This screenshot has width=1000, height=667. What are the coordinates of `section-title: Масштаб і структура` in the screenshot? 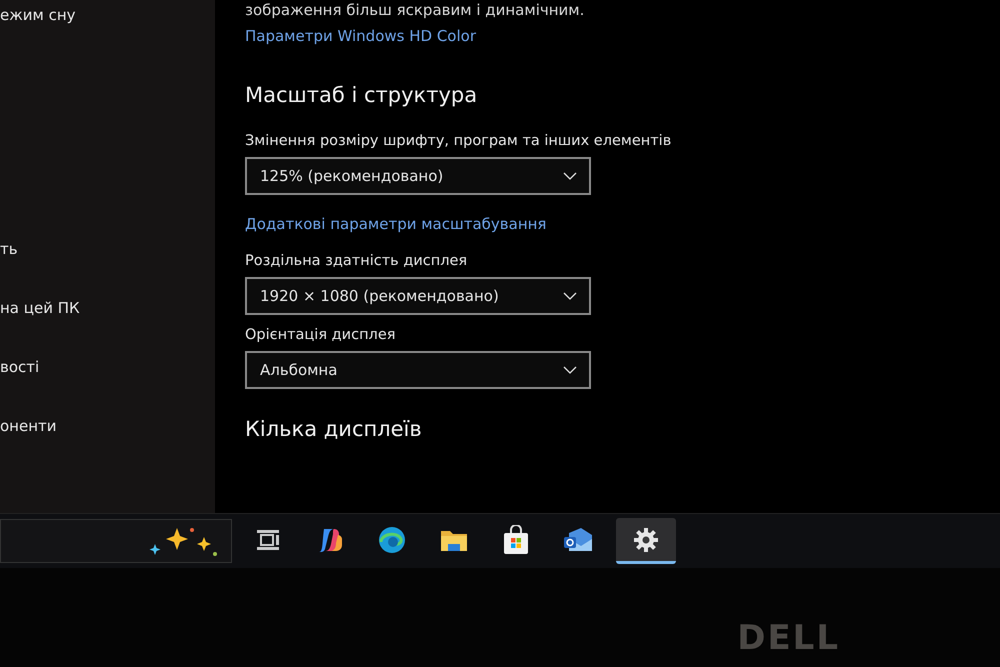 It's located at (361, 95).